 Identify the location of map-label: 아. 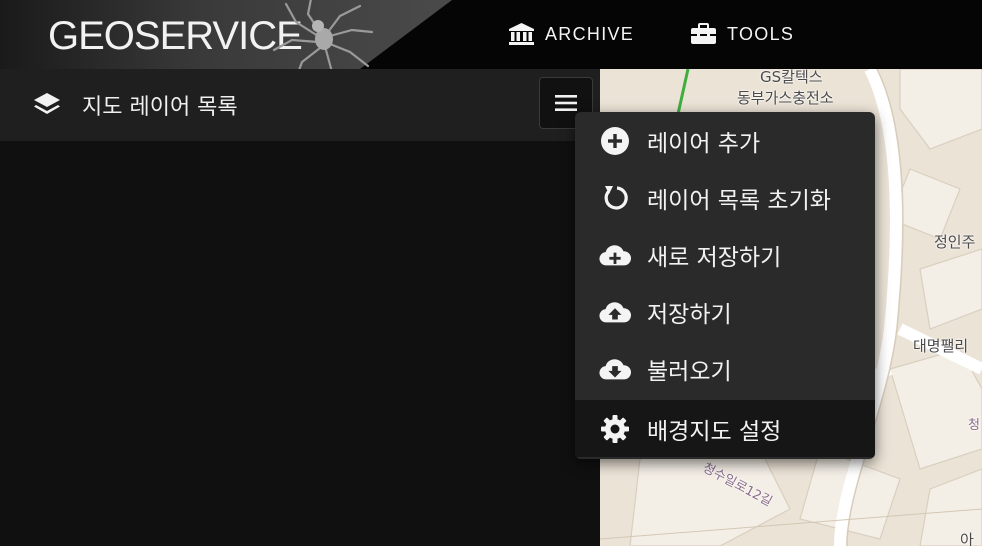
(967, 538).